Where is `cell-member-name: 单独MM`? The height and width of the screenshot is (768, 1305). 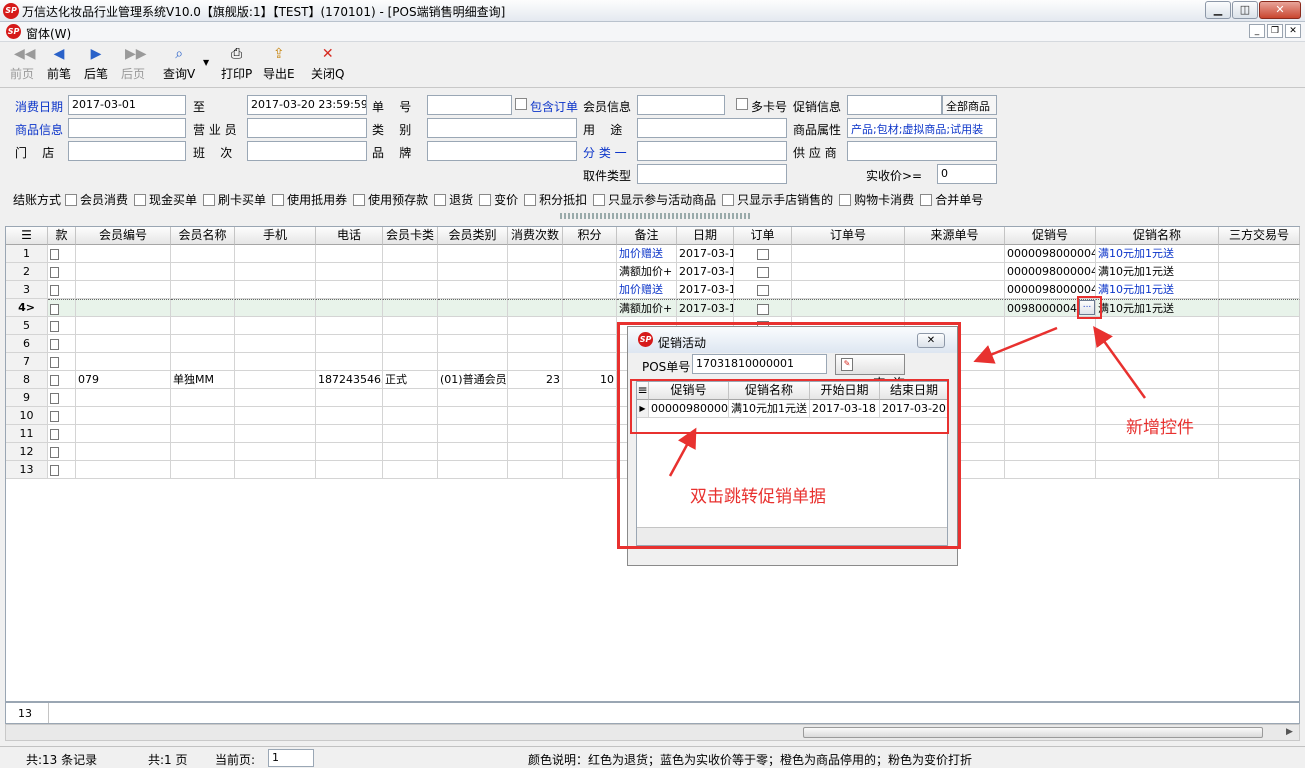 cell-member-name: 单独MM is located at coordinates (203, 380).